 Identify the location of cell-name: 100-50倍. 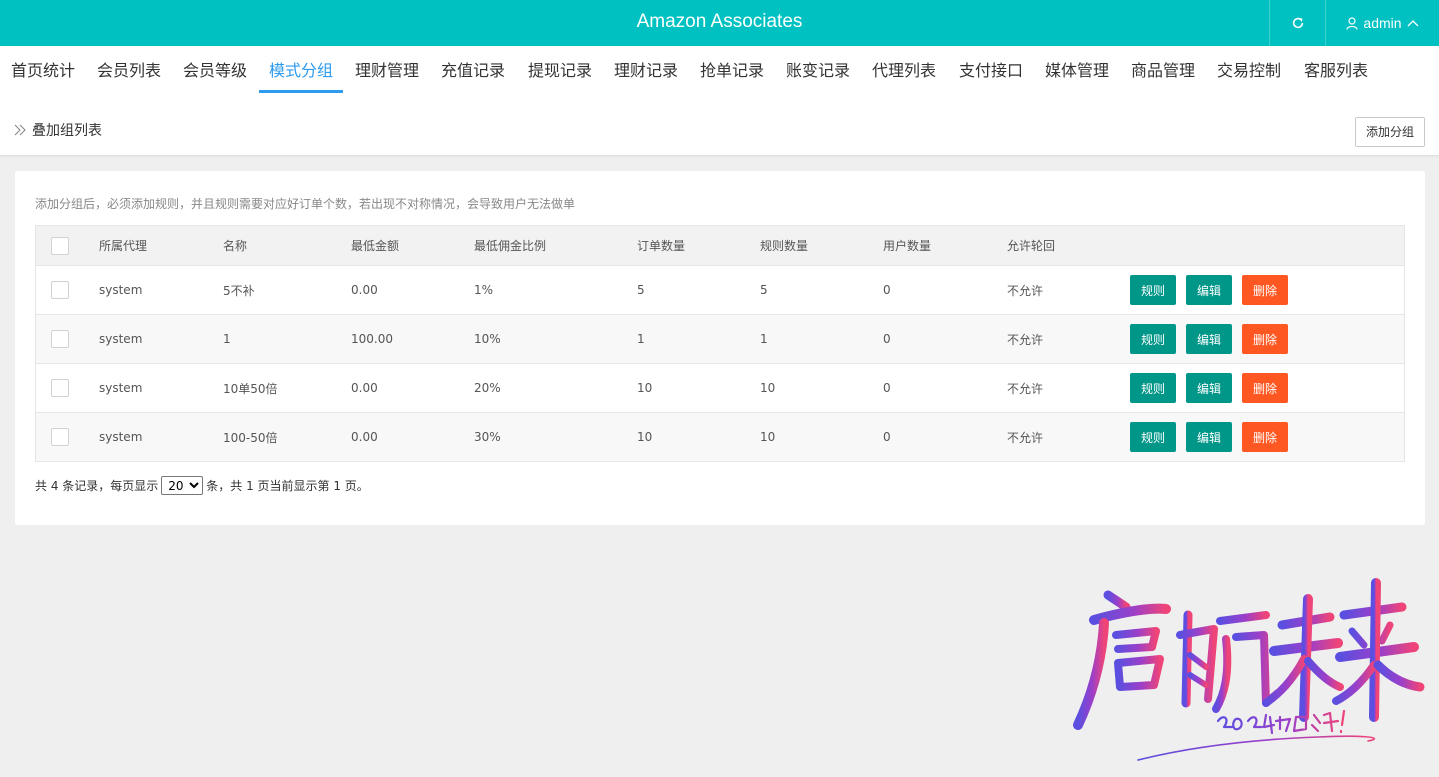
(250, 437).